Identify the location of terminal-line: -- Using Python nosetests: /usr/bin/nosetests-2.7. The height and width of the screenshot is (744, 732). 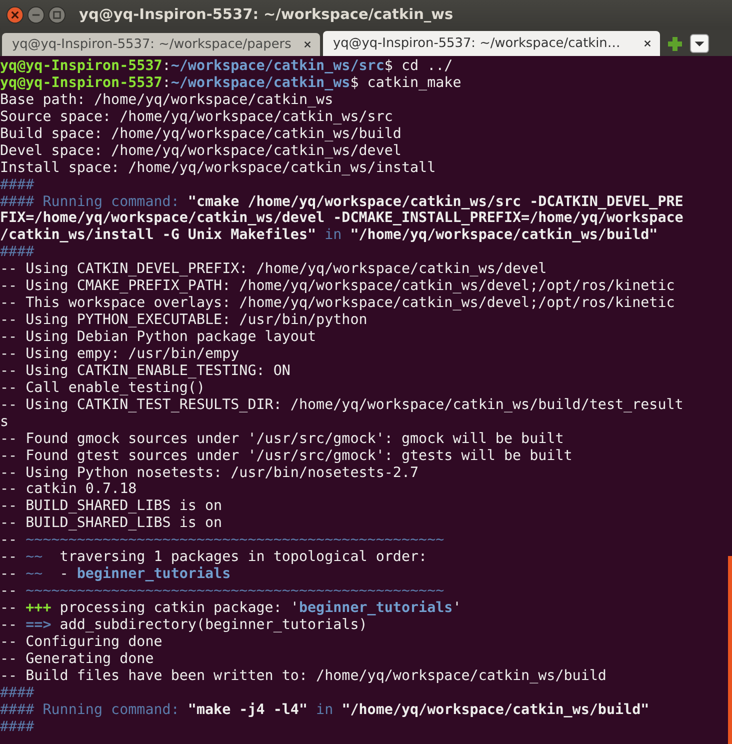
(209, 473).